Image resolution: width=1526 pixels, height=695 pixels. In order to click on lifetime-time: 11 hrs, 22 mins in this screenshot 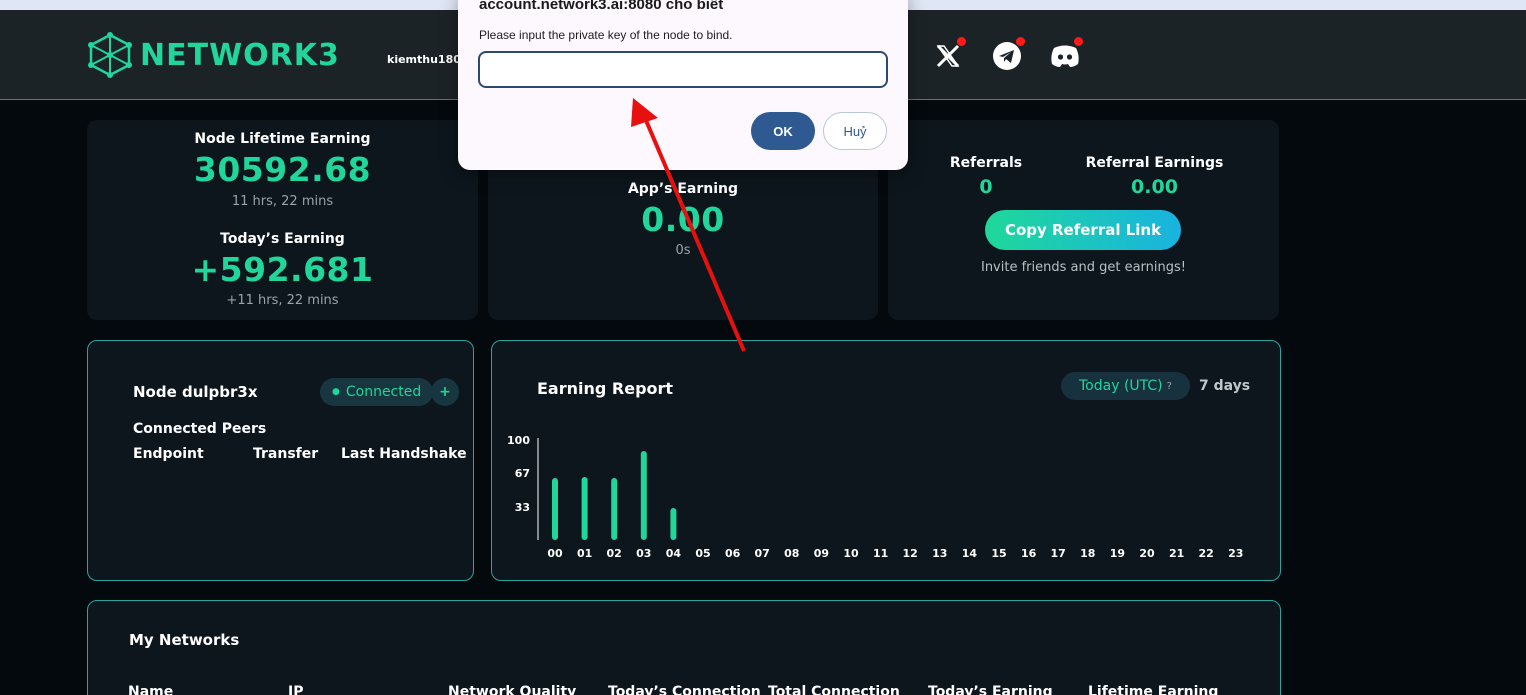, I will do `click(282, 201)`.